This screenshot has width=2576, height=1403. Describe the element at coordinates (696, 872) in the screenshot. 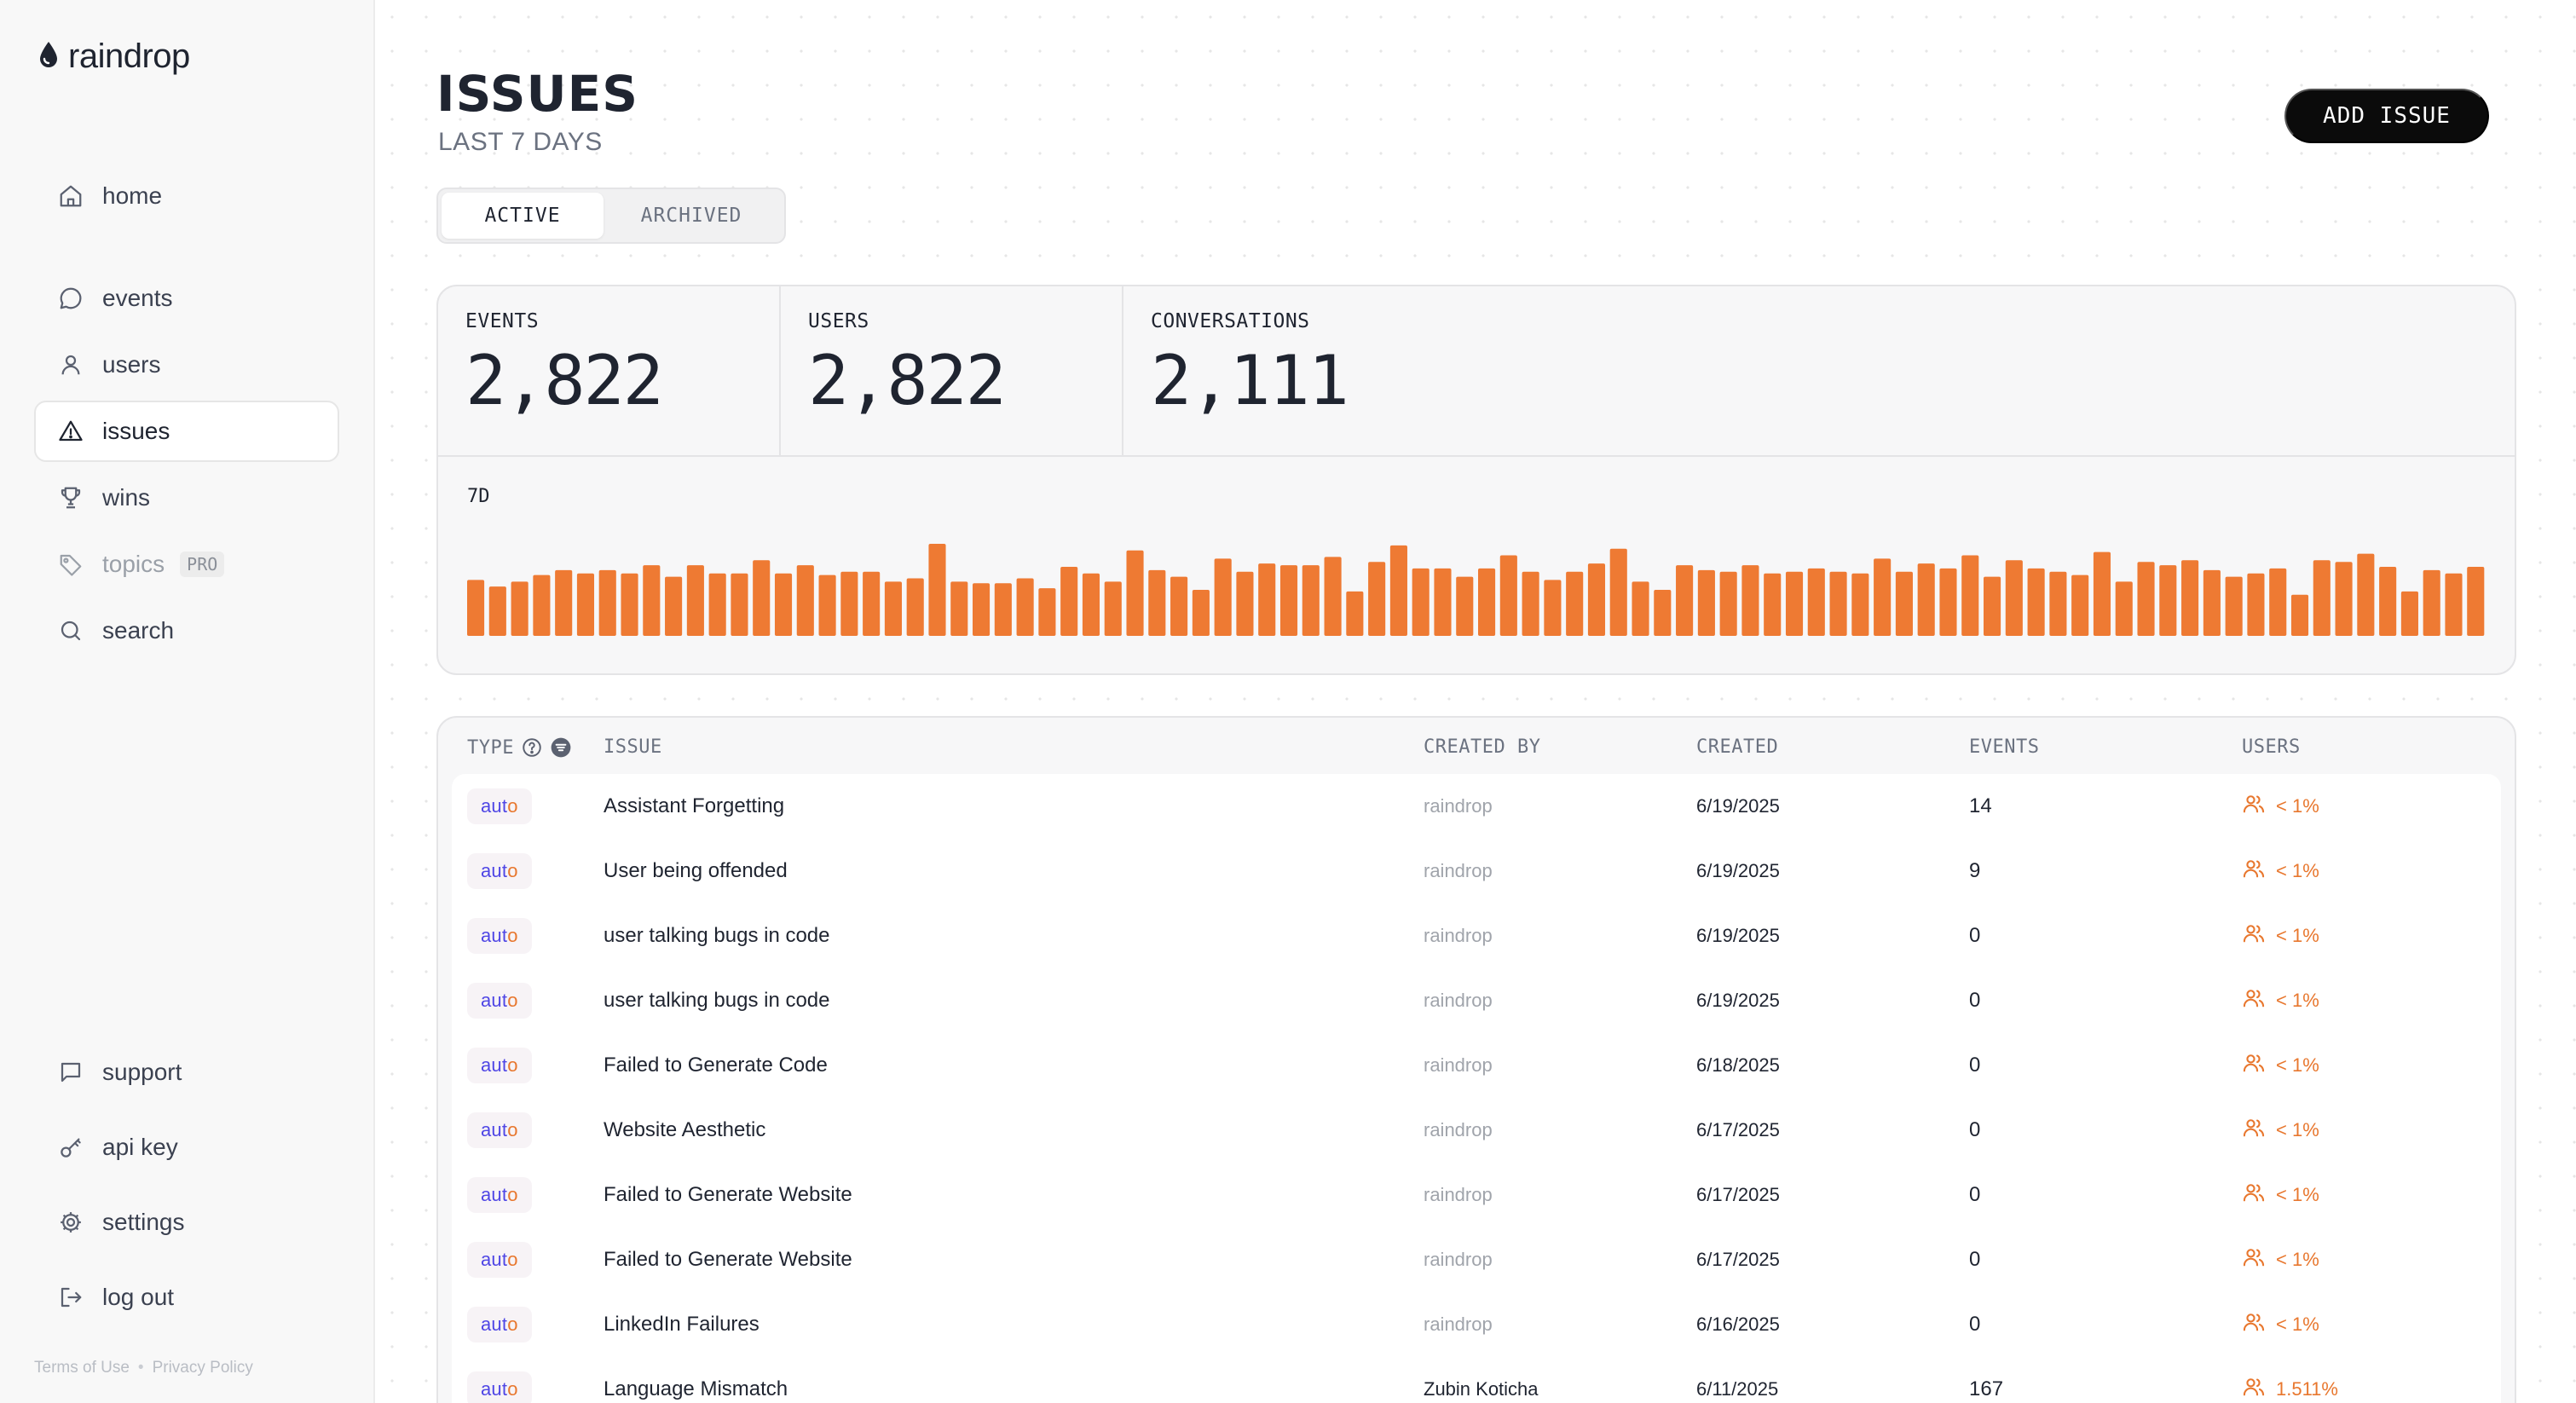

I see `issue-name: User being offended` at that location.